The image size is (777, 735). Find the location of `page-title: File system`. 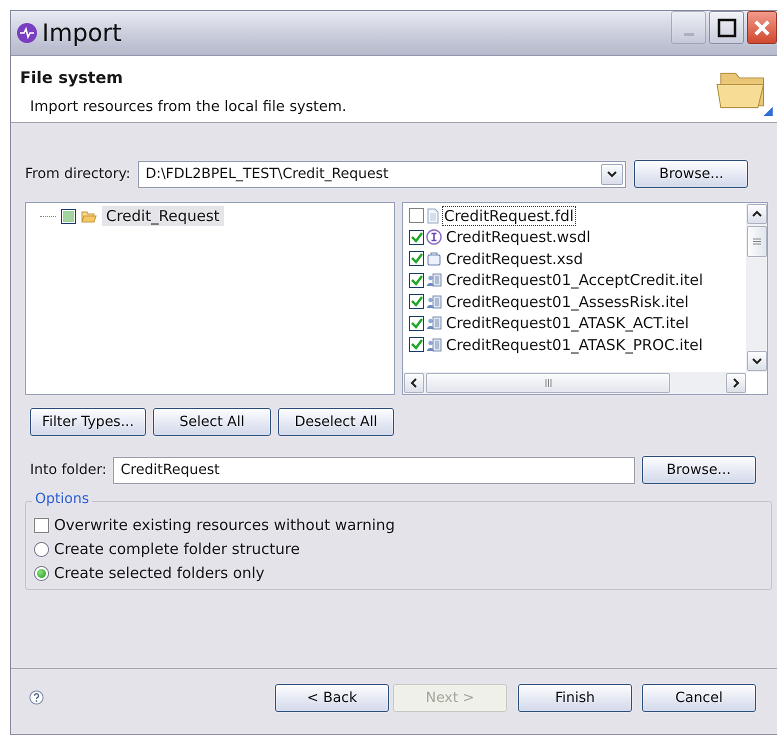

page-title: File system is located at coordinates (72, 77).